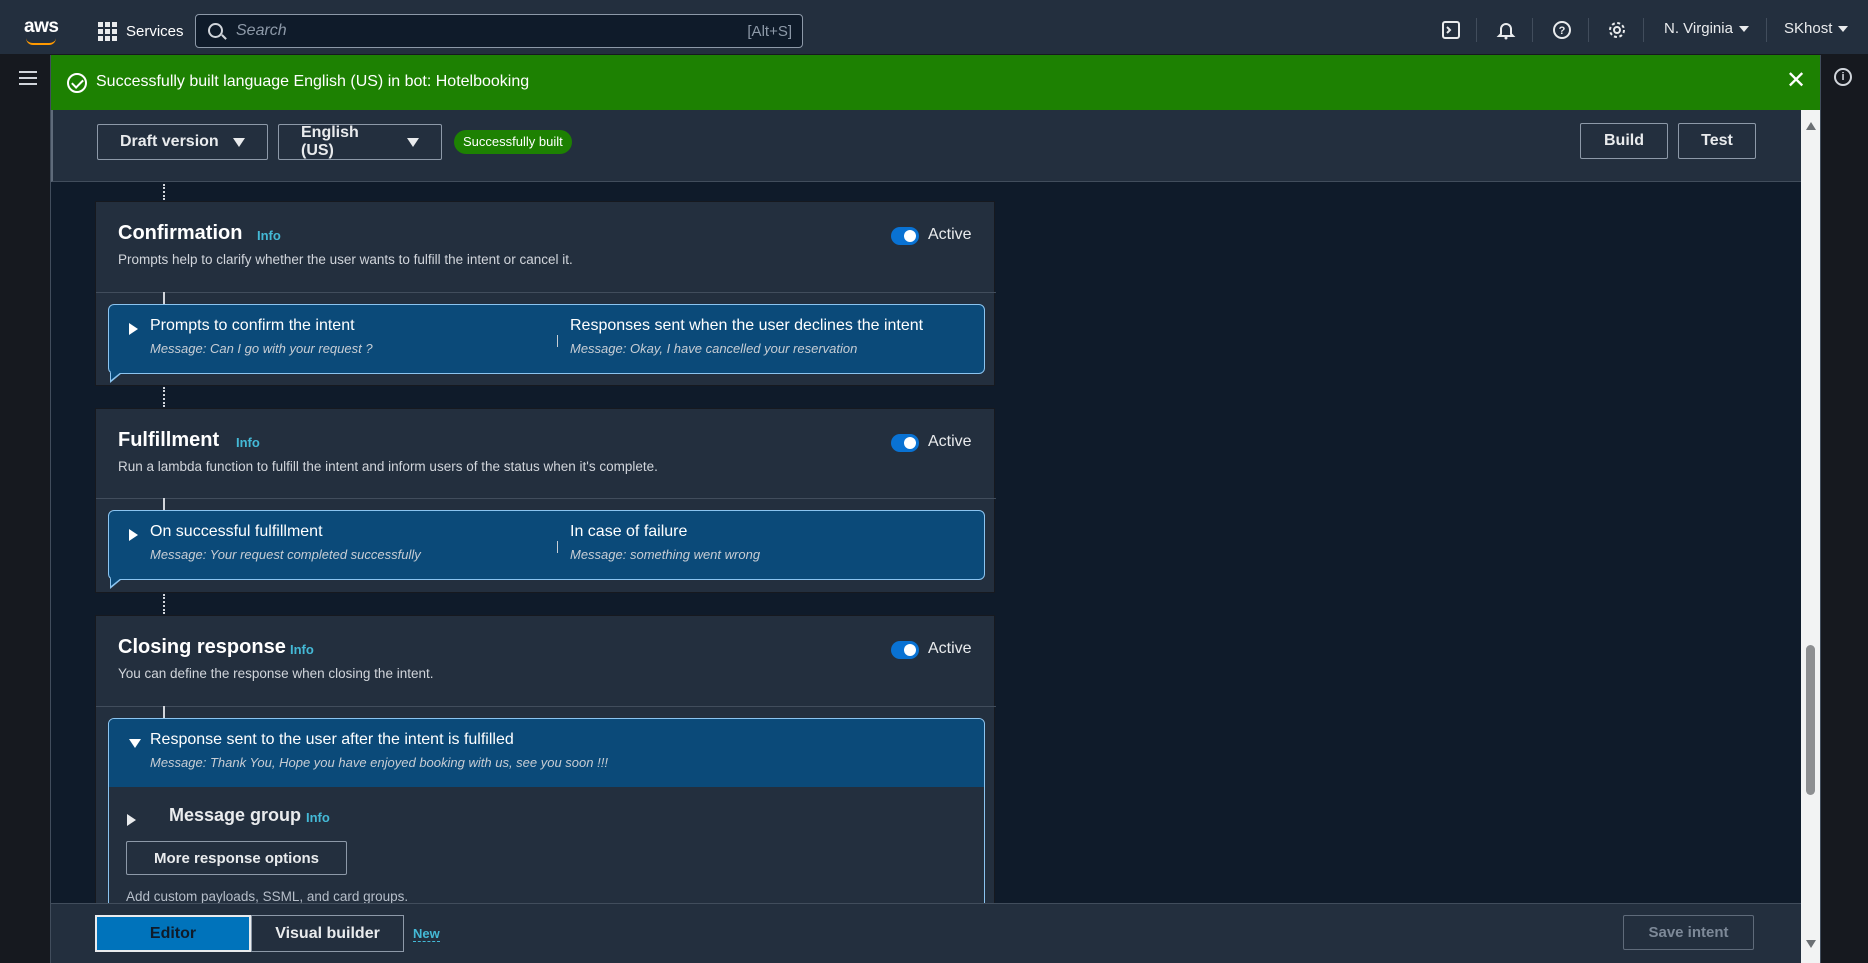  Describe the element at coordinates (1796, 81) in the screenshot. I see `close-icon: ✕` at that location.